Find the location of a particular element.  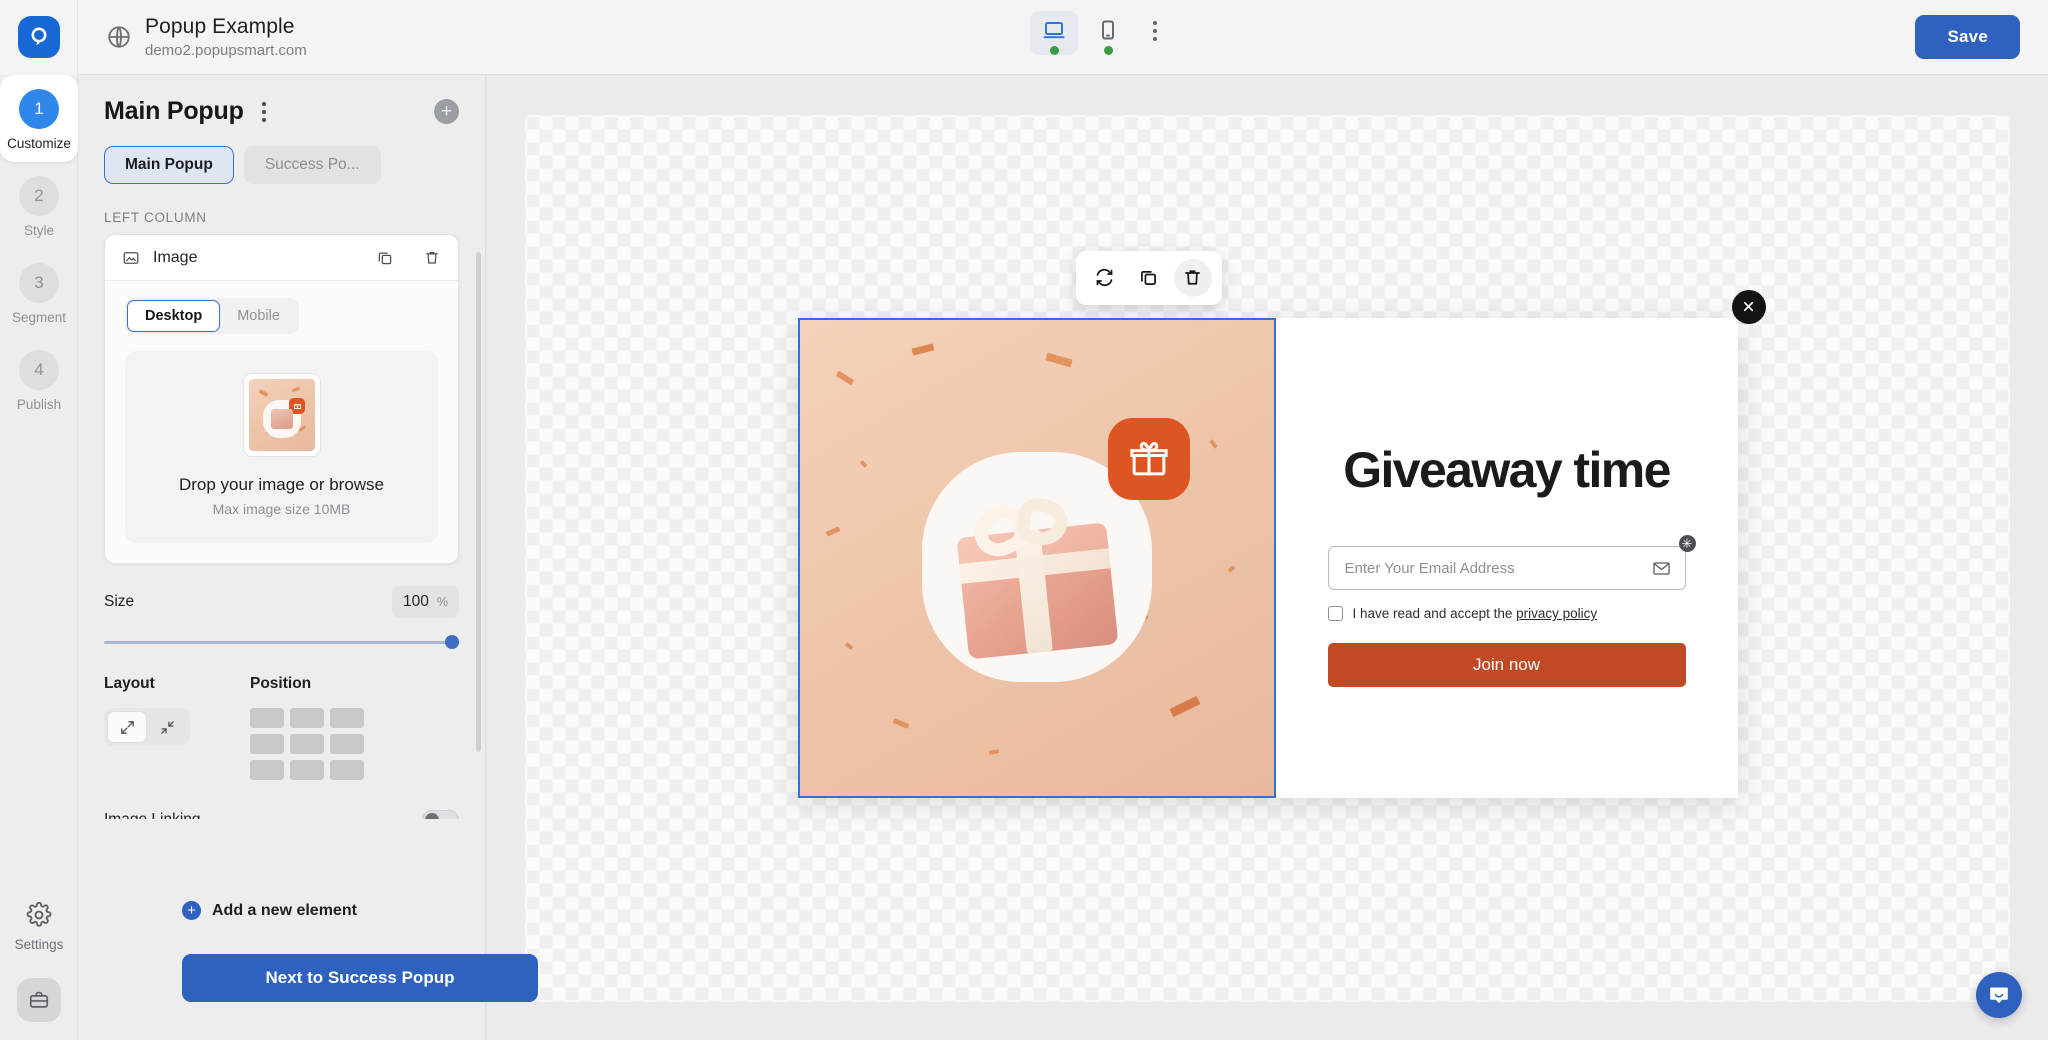

image-element-name: Image is located at coordinates (175, 257).